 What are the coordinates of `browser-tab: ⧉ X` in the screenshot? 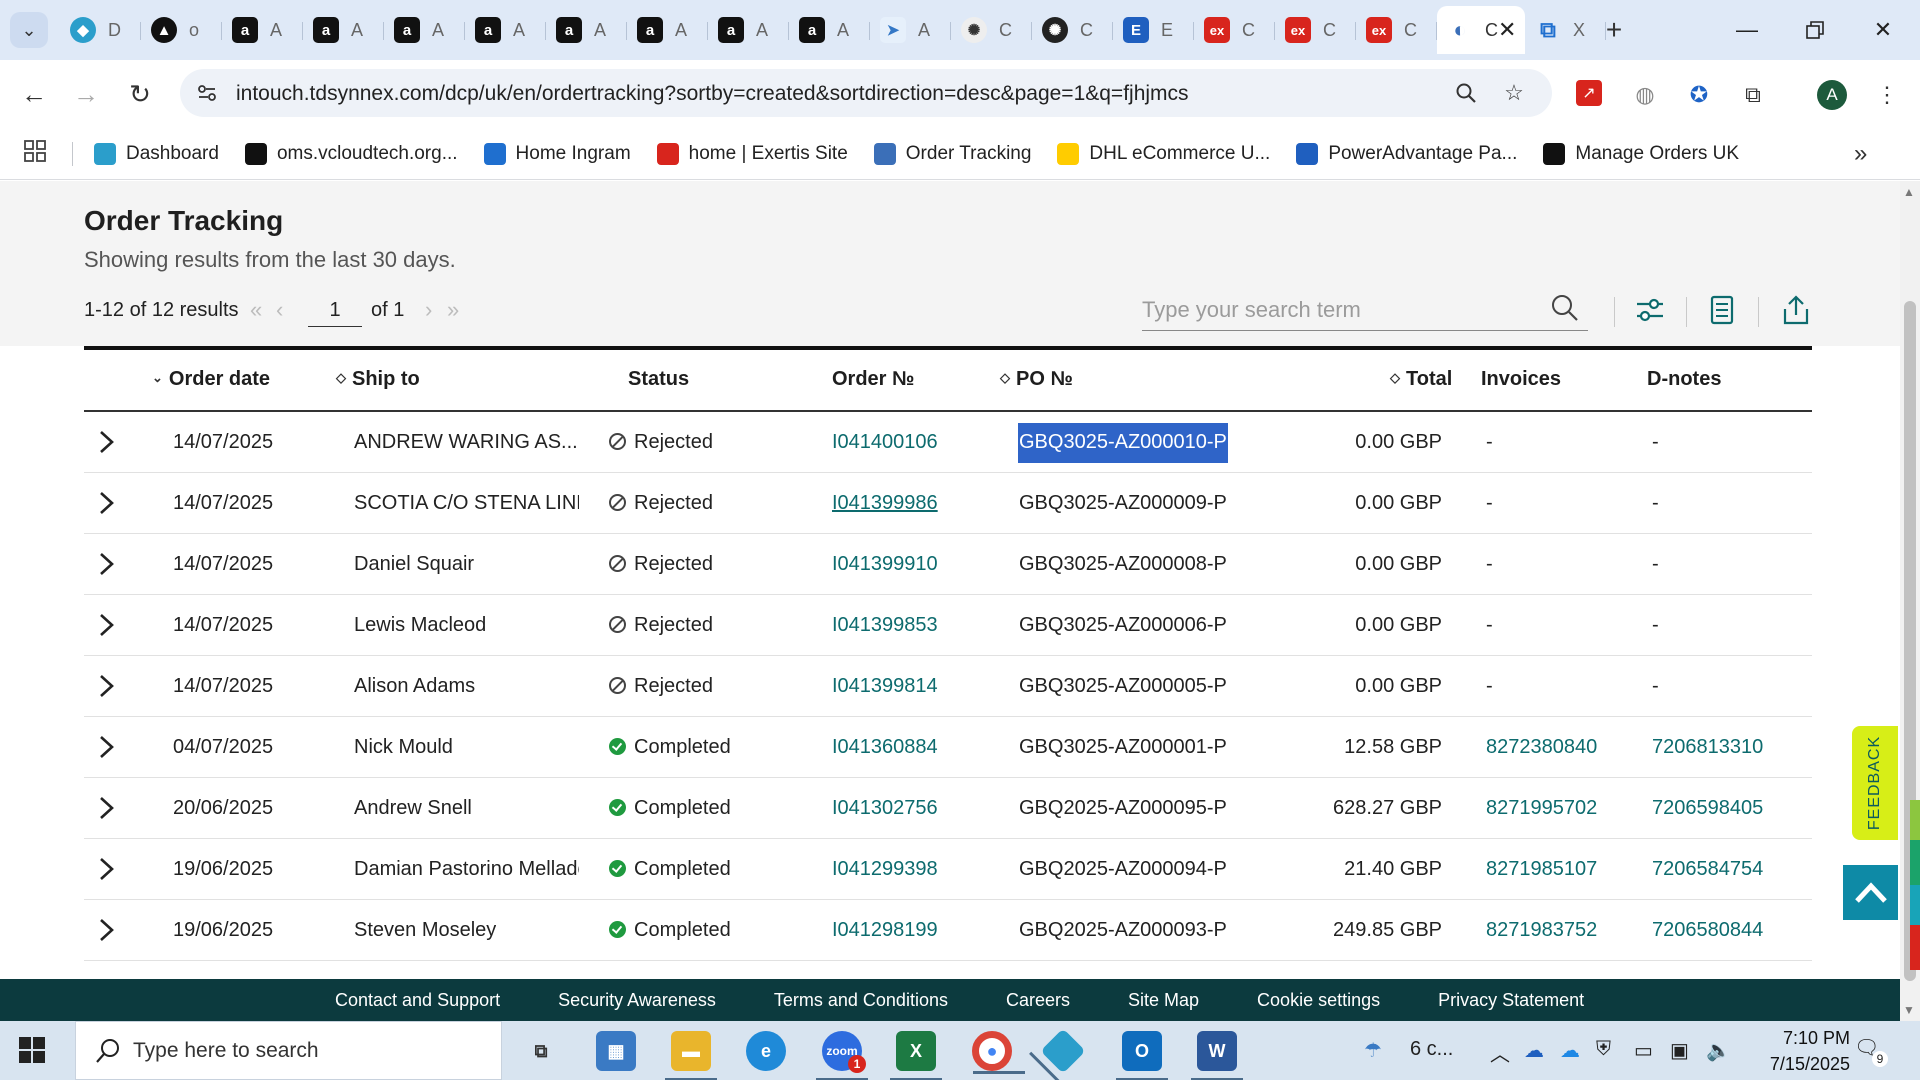 It's located at (1565, 30).